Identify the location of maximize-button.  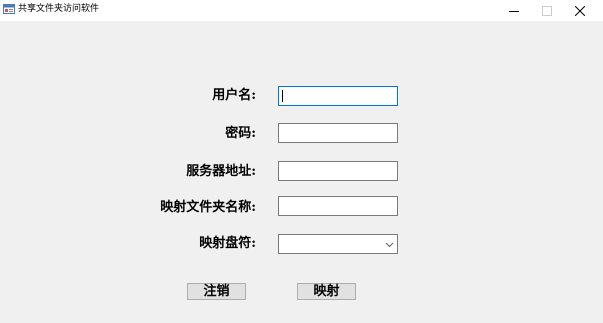
(546, 10).